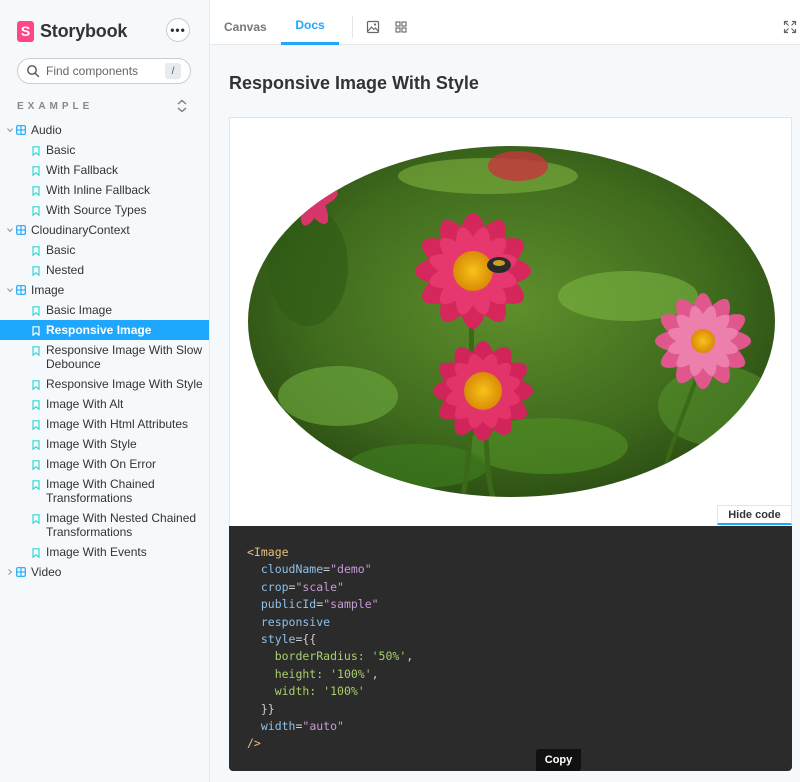 This screenshot has height=782, width=800. Describe the element at coordinates (410, 656) in the screenshot. I see `code-token: ,` at that location.